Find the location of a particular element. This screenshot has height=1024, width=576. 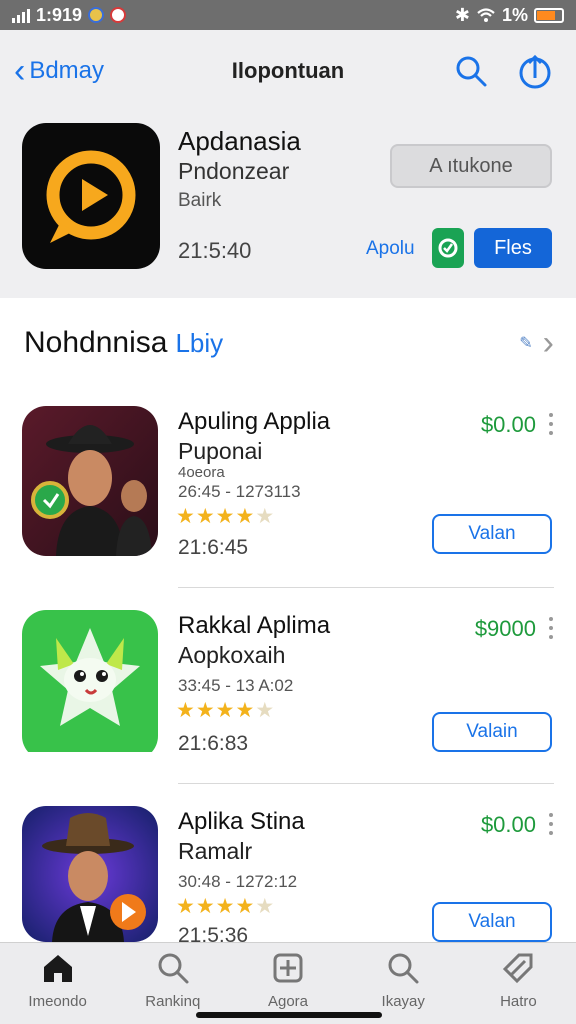

tag-icon is located at coordinates (518, 968).